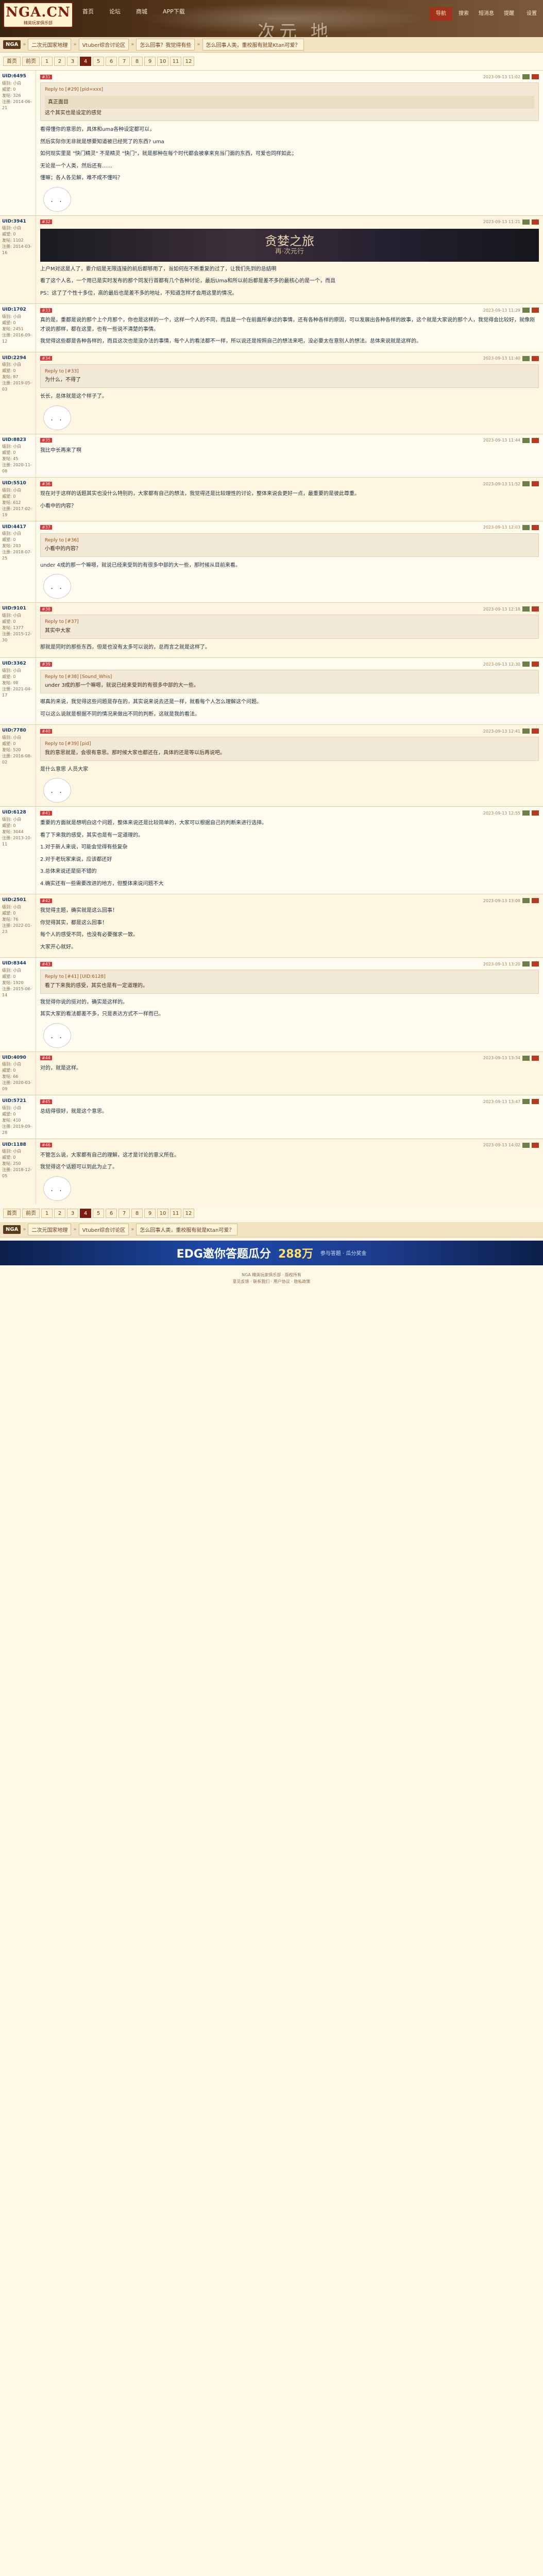 Image resolution: width=543 pixels, height=2576 pixels. What do you see at coordinates (46, 1101) in the screenshot?
I see `post-floor: #45` at bounding box center [46, 1101].